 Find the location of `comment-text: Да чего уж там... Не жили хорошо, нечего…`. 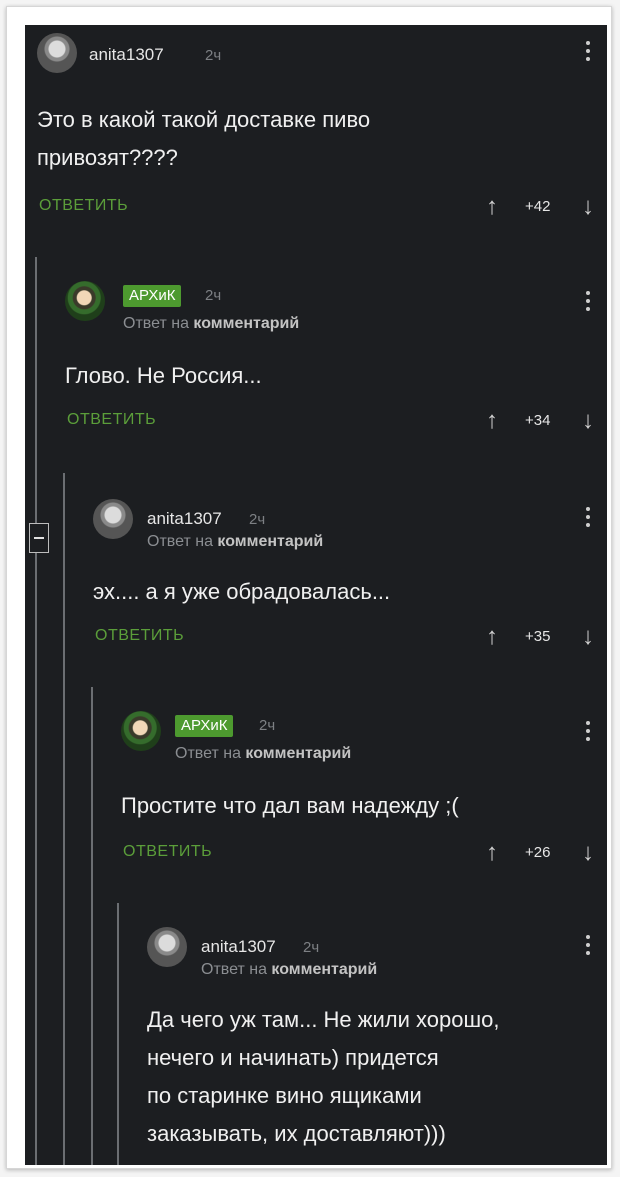

comment-text: Да чего уж там... Не жили хорошо, нечего… is located at coordinates (323, 1076).